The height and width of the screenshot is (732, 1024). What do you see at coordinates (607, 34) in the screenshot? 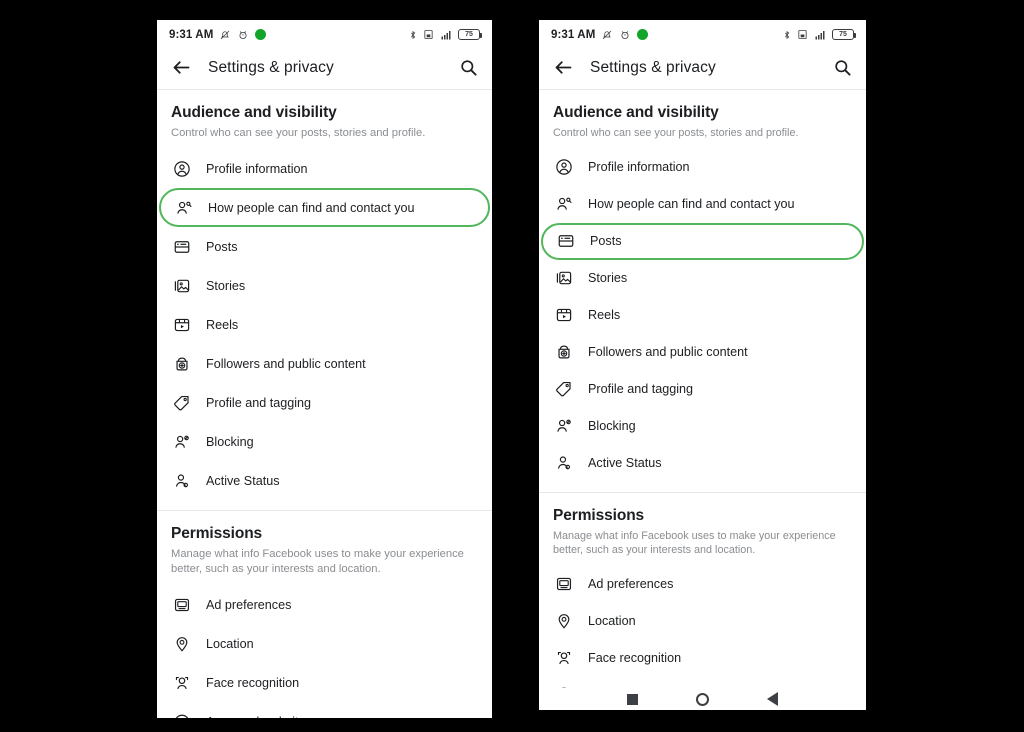
I see `bell-muted-icon` at bounding box center [607, 34].